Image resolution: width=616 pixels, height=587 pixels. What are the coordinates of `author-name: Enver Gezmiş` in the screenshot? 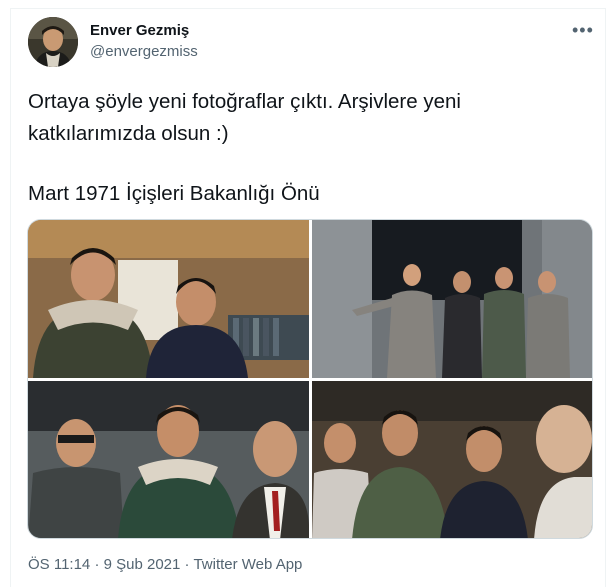 It's located at (139, 30).